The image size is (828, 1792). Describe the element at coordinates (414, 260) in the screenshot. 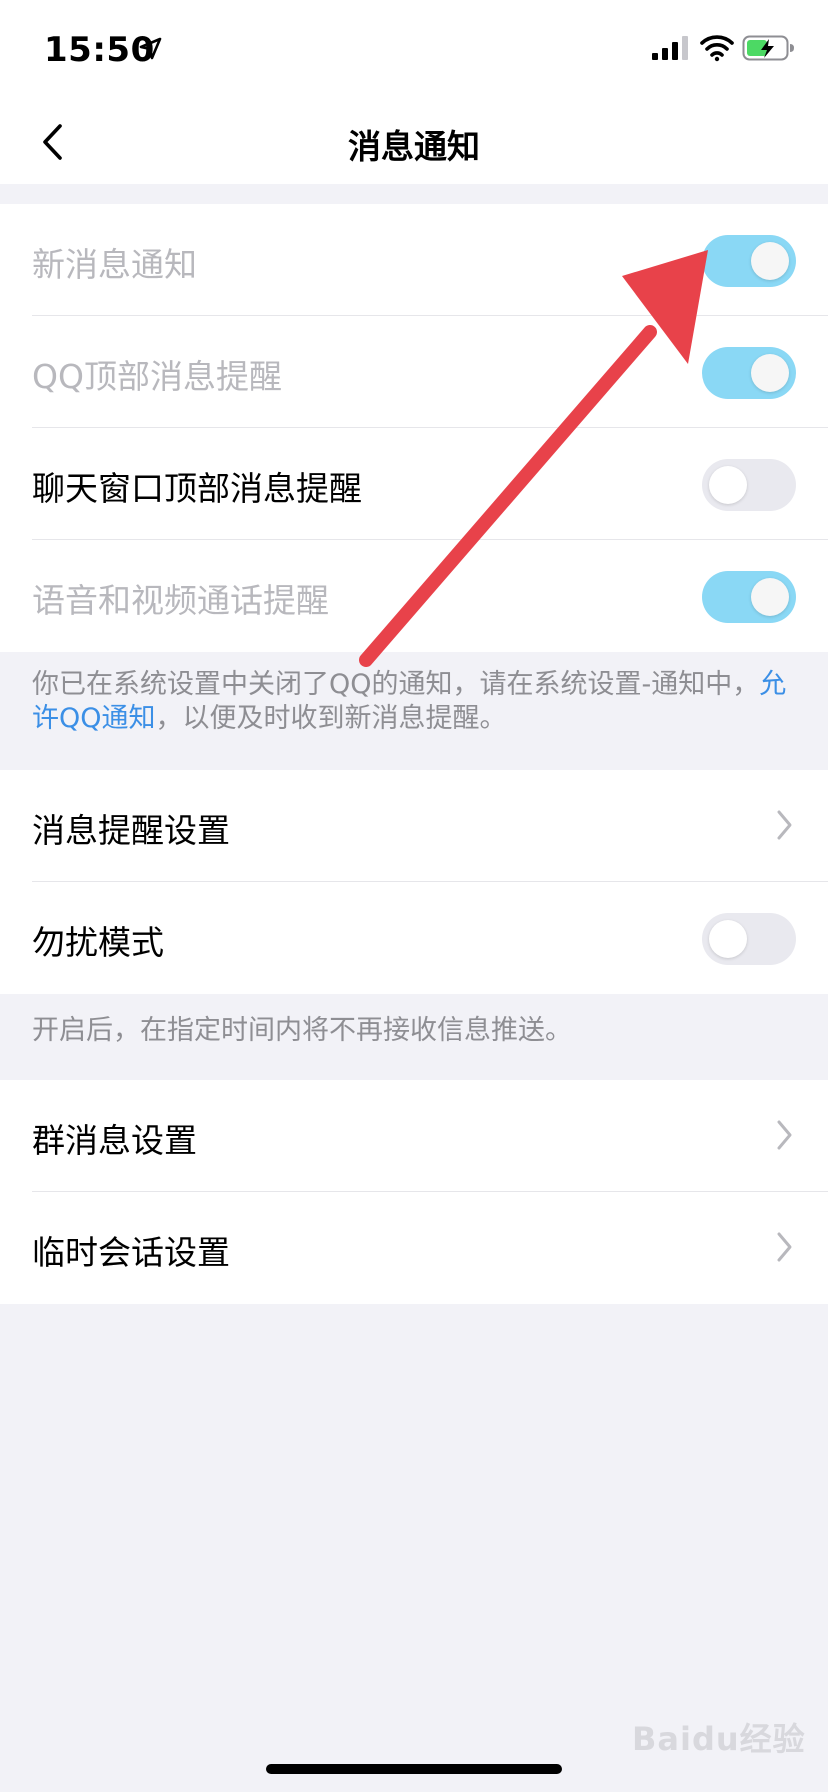

I see `row-new-message-notify: 新消息通知` at that location.